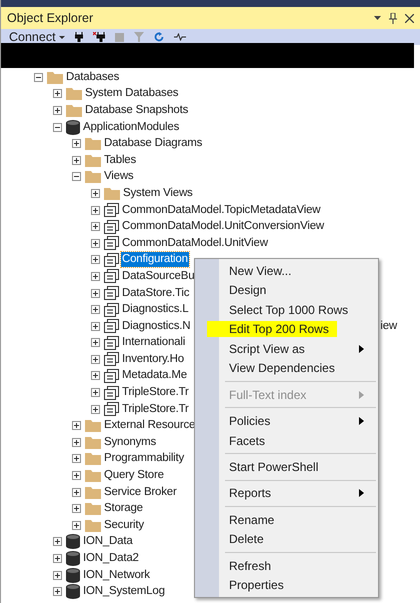 The image size is (420, 603). Describe the element at coordinates (286, 310) in the screenshot. I see `menu-item: Select Top 1000 Rows` at that location.